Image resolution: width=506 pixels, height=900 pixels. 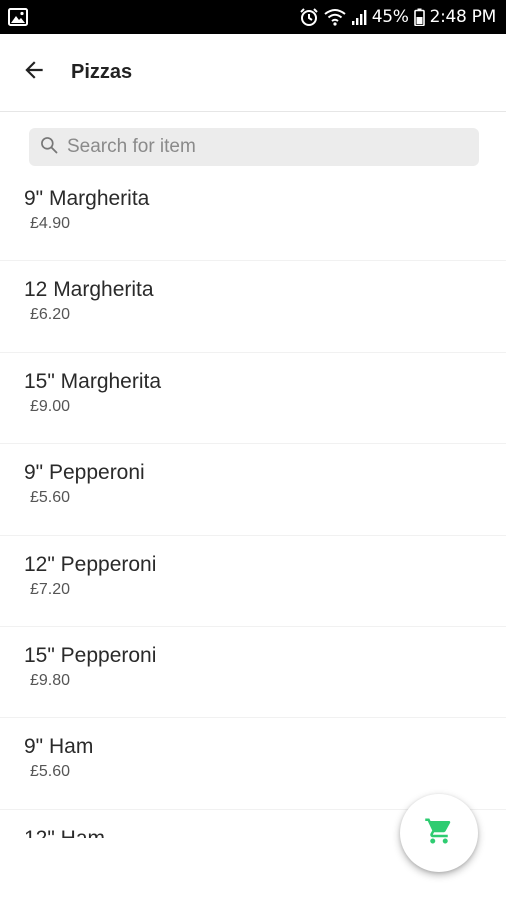 What do you see at coordinates (253, 17) in the screenshot?
I see `status-bar: 45% 2:48 PM` at bounding box center [253, 17].